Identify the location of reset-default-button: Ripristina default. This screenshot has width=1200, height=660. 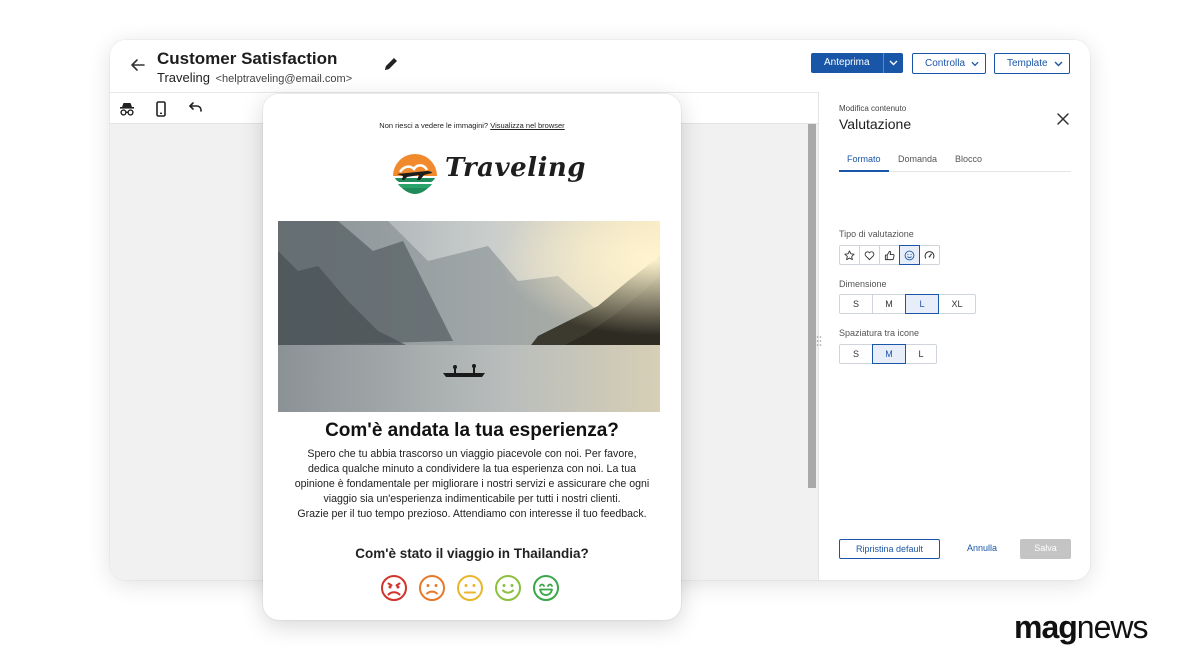
(889, 549).